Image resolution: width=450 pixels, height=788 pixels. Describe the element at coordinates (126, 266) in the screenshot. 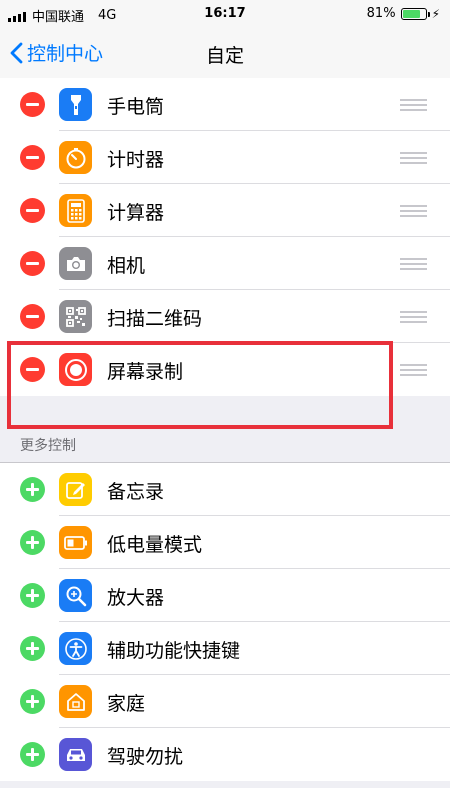

I see `control-label: 相机` at that location.